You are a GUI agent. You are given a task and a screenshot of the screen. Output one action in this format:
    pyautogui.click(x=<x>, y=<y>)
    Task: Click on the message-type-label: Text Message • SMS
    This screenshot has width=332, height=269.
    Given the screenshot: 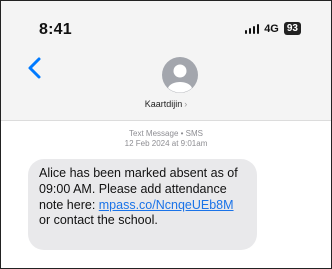 What is the action you would take?
    pyautogui.click(x=166, y=133)
    